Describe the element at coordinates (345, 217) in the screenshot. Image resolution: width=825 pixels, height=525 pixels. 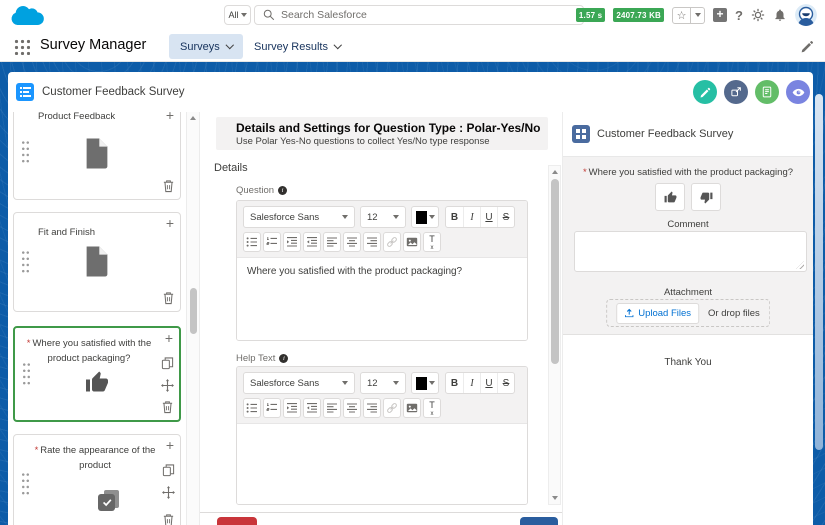
I see `chevron-down-icon` at that location.